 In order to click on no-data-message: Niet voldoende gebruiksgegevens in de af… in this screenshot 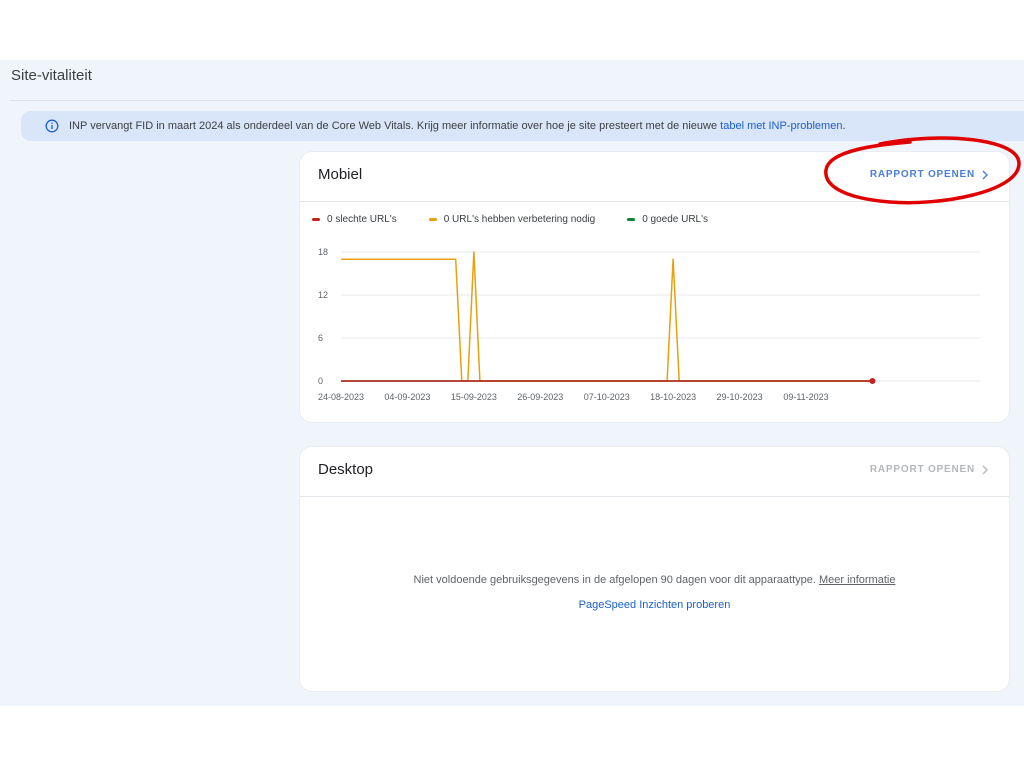, I will do `click(654, 580)`.